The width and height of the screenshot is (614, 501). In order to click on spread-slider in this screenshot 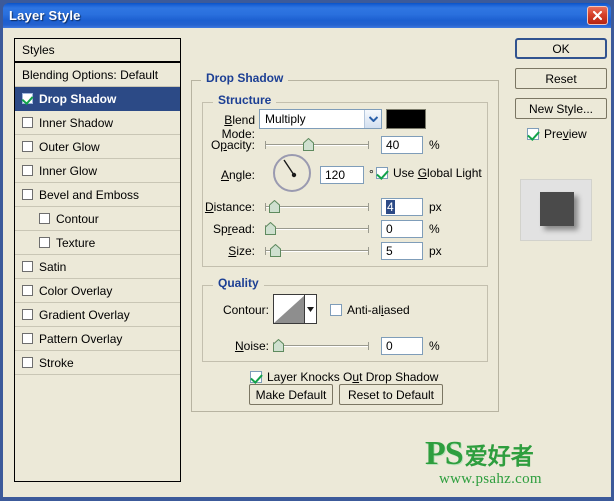, I will do `click(317, 229)`.